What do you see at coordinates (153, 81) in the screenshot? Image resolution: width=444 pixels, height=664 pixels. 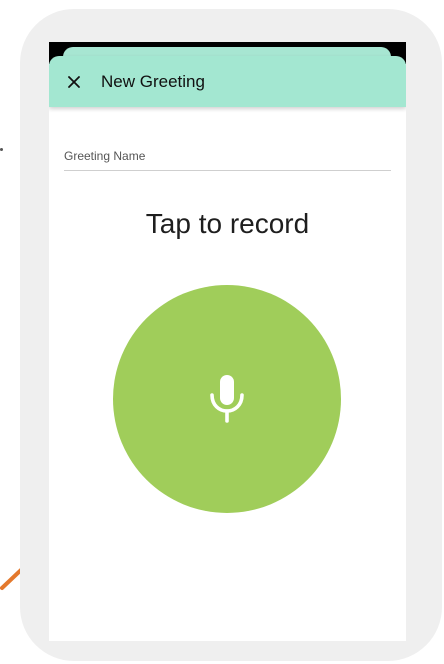 I see `page-title: New Greeting` at bounding box center [153, 81].